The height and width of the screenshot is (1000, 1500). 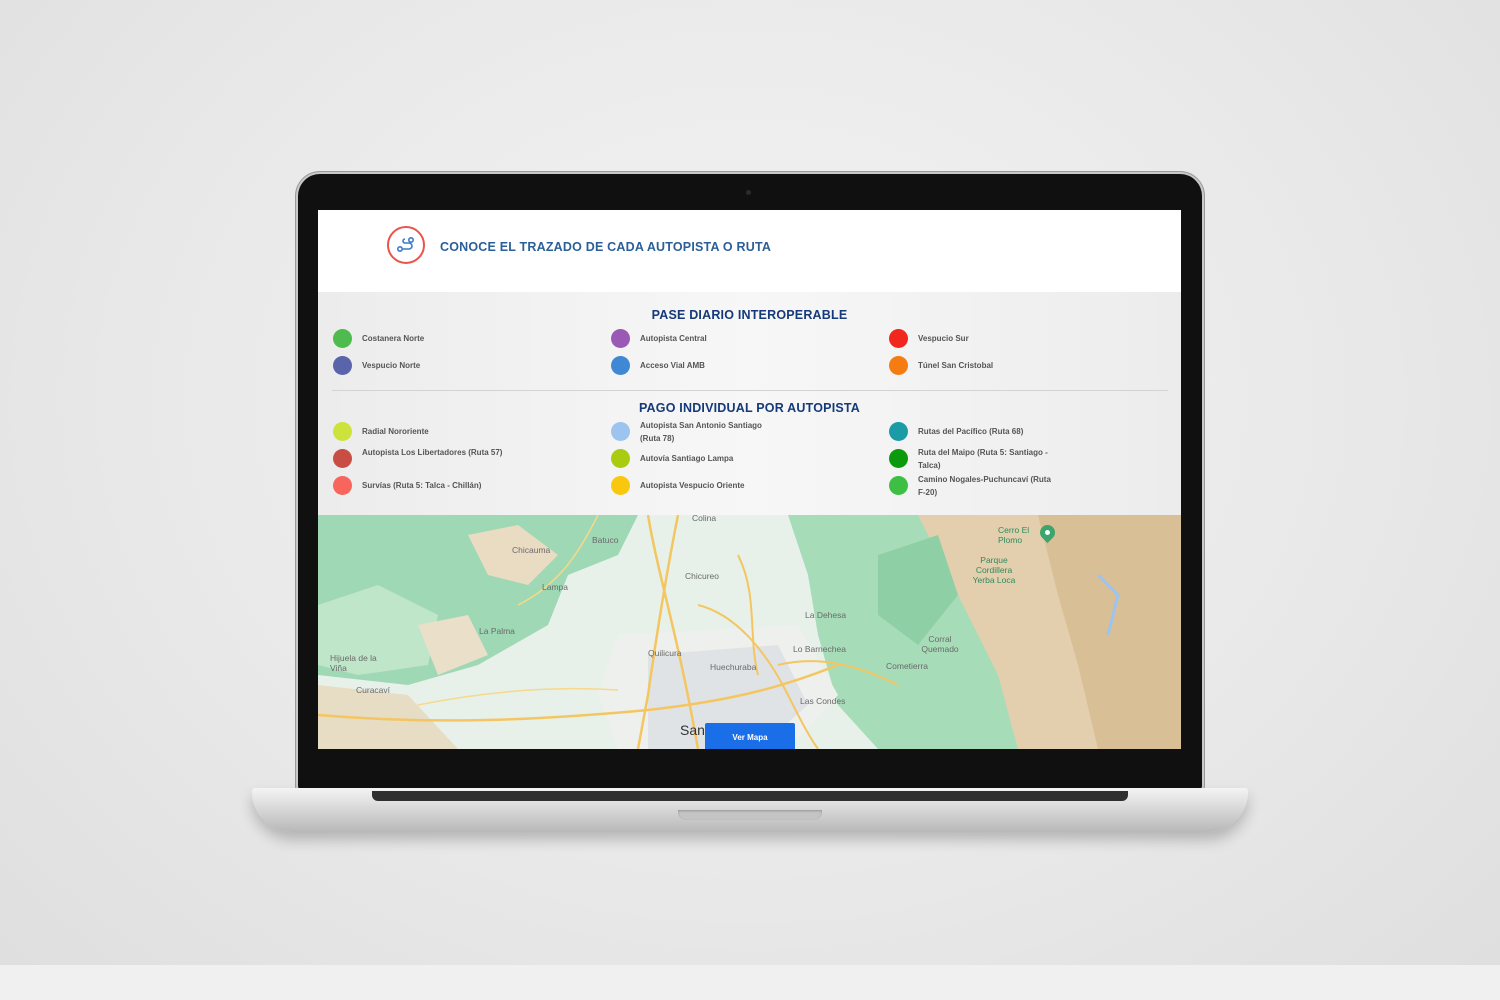 I want to click on laptop-base, so click(x=750, y=810).